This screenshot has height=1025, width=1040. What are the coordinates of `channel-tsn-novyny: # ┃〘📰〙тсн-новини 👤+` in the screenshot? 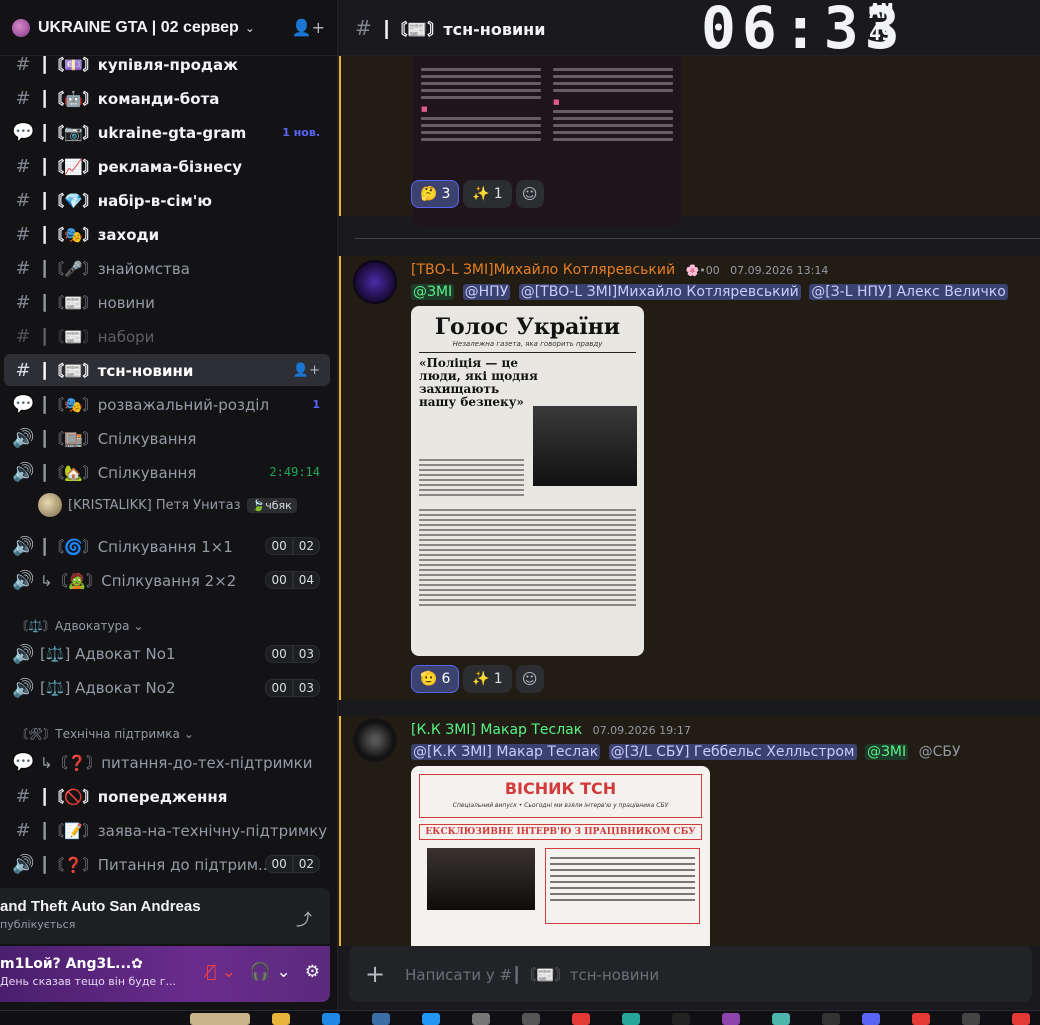 It's located at (167, 370).